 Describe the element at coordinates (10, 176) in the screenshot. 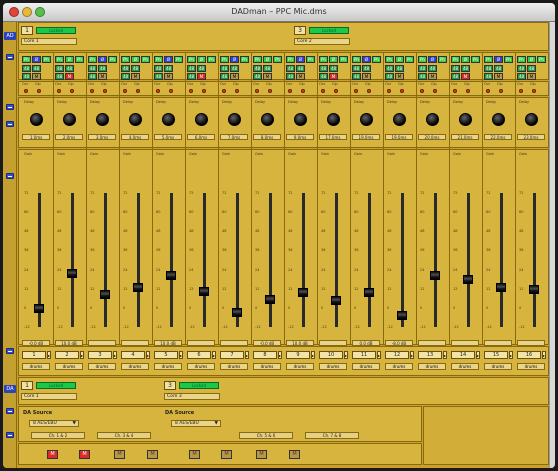

I see `gain-collapse-button` at that location.